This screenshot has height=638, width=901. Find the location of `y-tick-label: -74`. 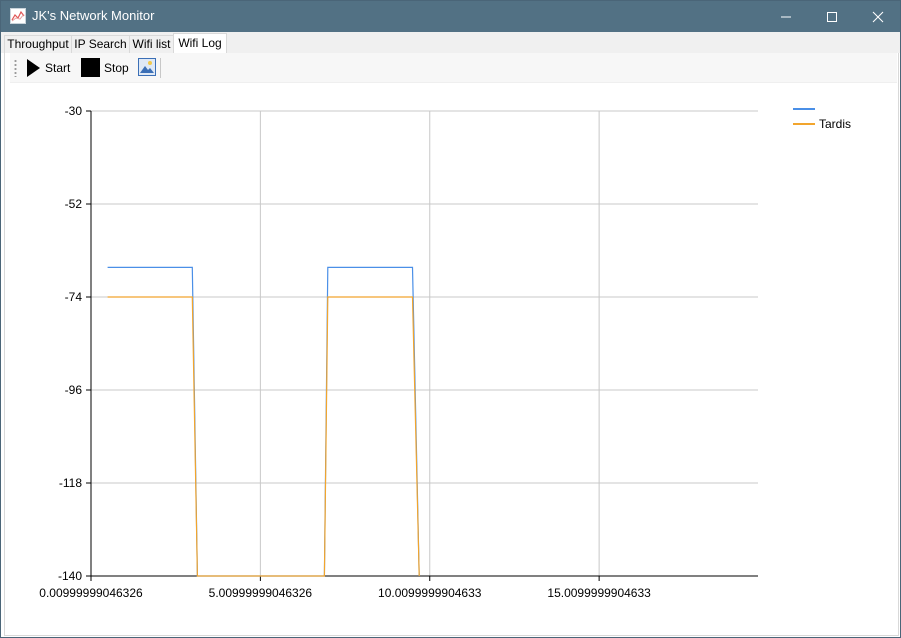

y-tick-label: -74 is located at coordinates (74, 297).